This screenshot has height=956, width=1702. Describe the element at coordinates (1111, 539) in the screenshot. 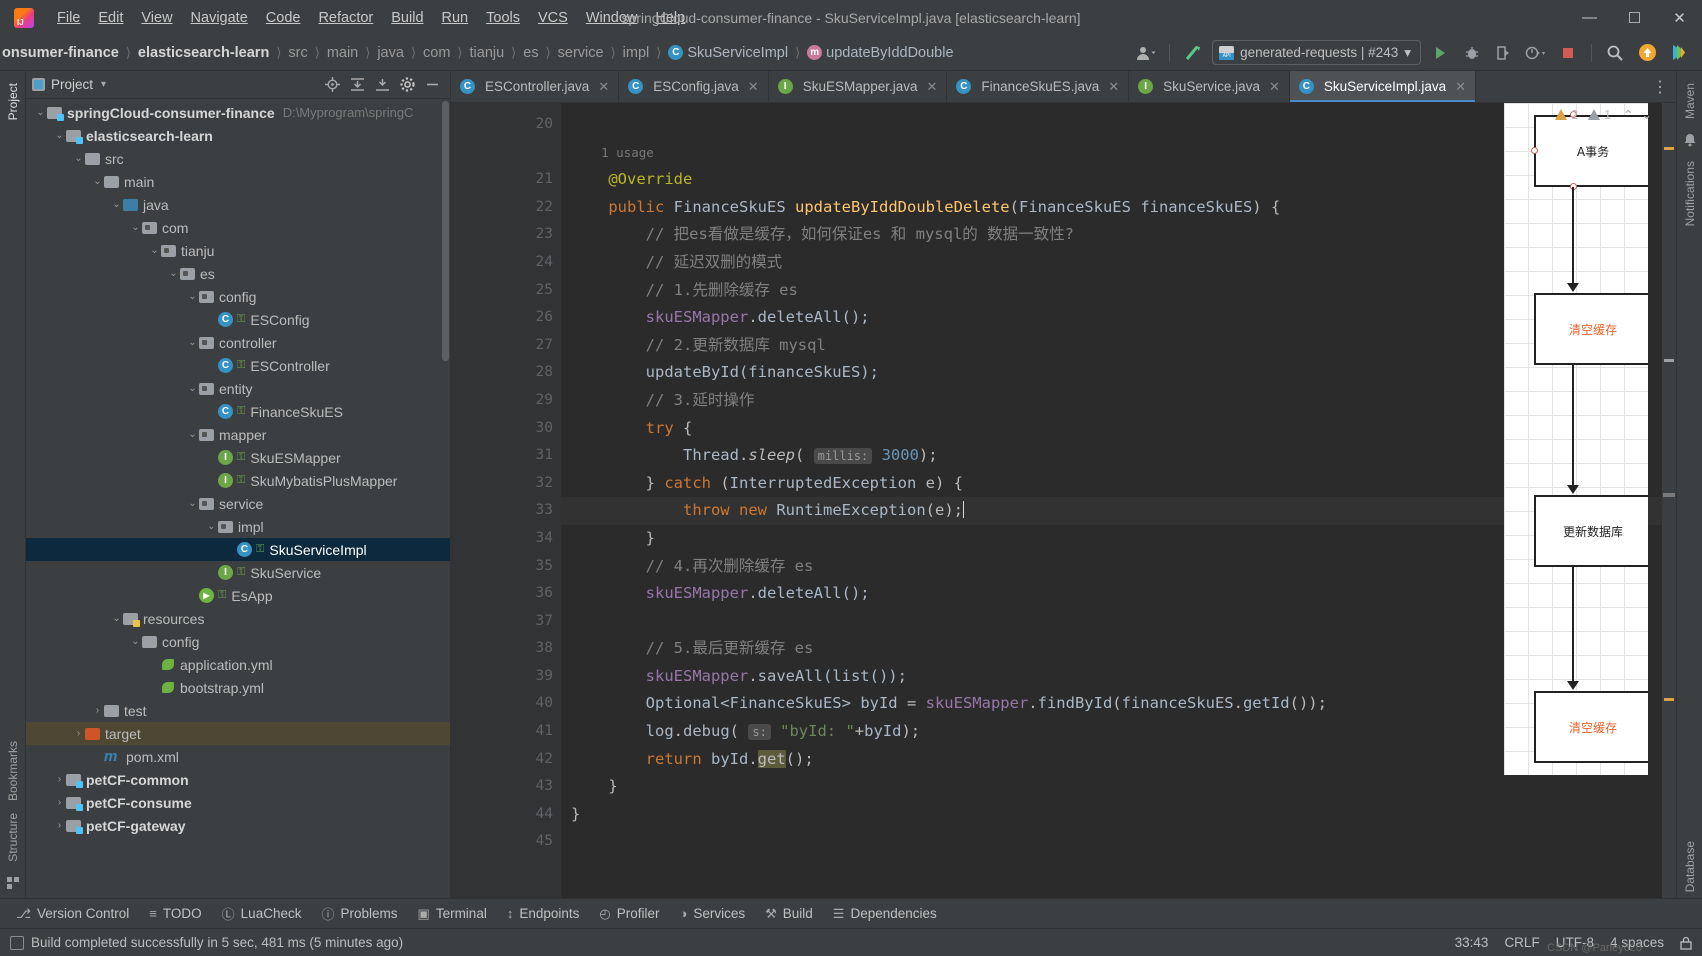

I see `code-line-34: }` at that location.